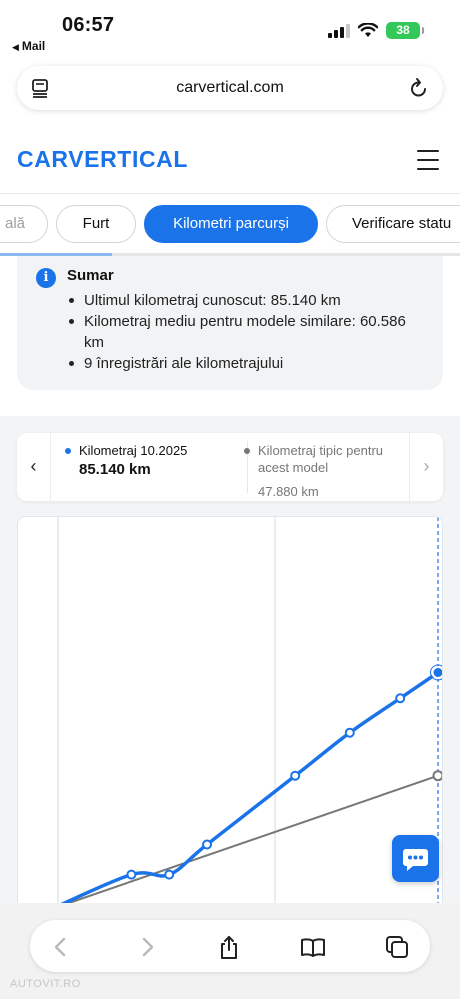 The image size is (460, 999). What do you see at coordinates (90, 275) in the screenshot?
I see `summary-title: Sumar` at bounding box center [90, 275].